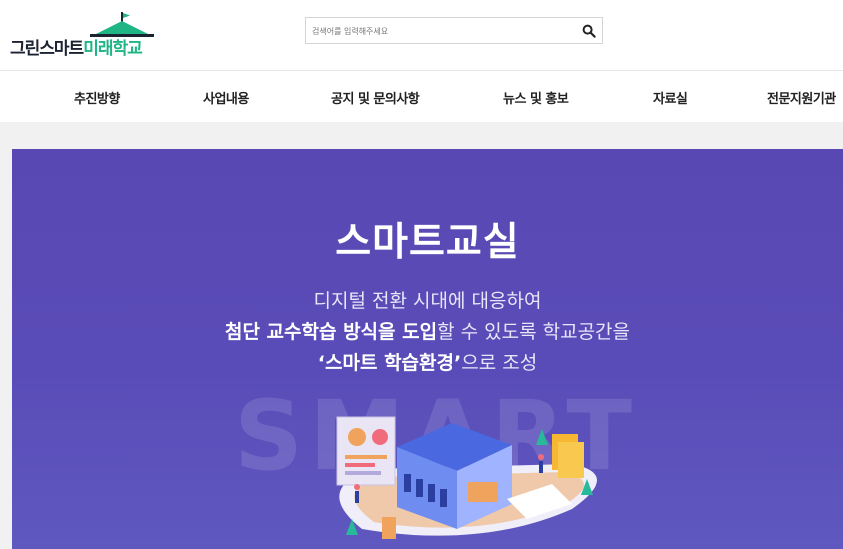  Describe the element at coordinates (113, 49) in the screenshot. I see `logo-text-accent: 미래학교` at that location.